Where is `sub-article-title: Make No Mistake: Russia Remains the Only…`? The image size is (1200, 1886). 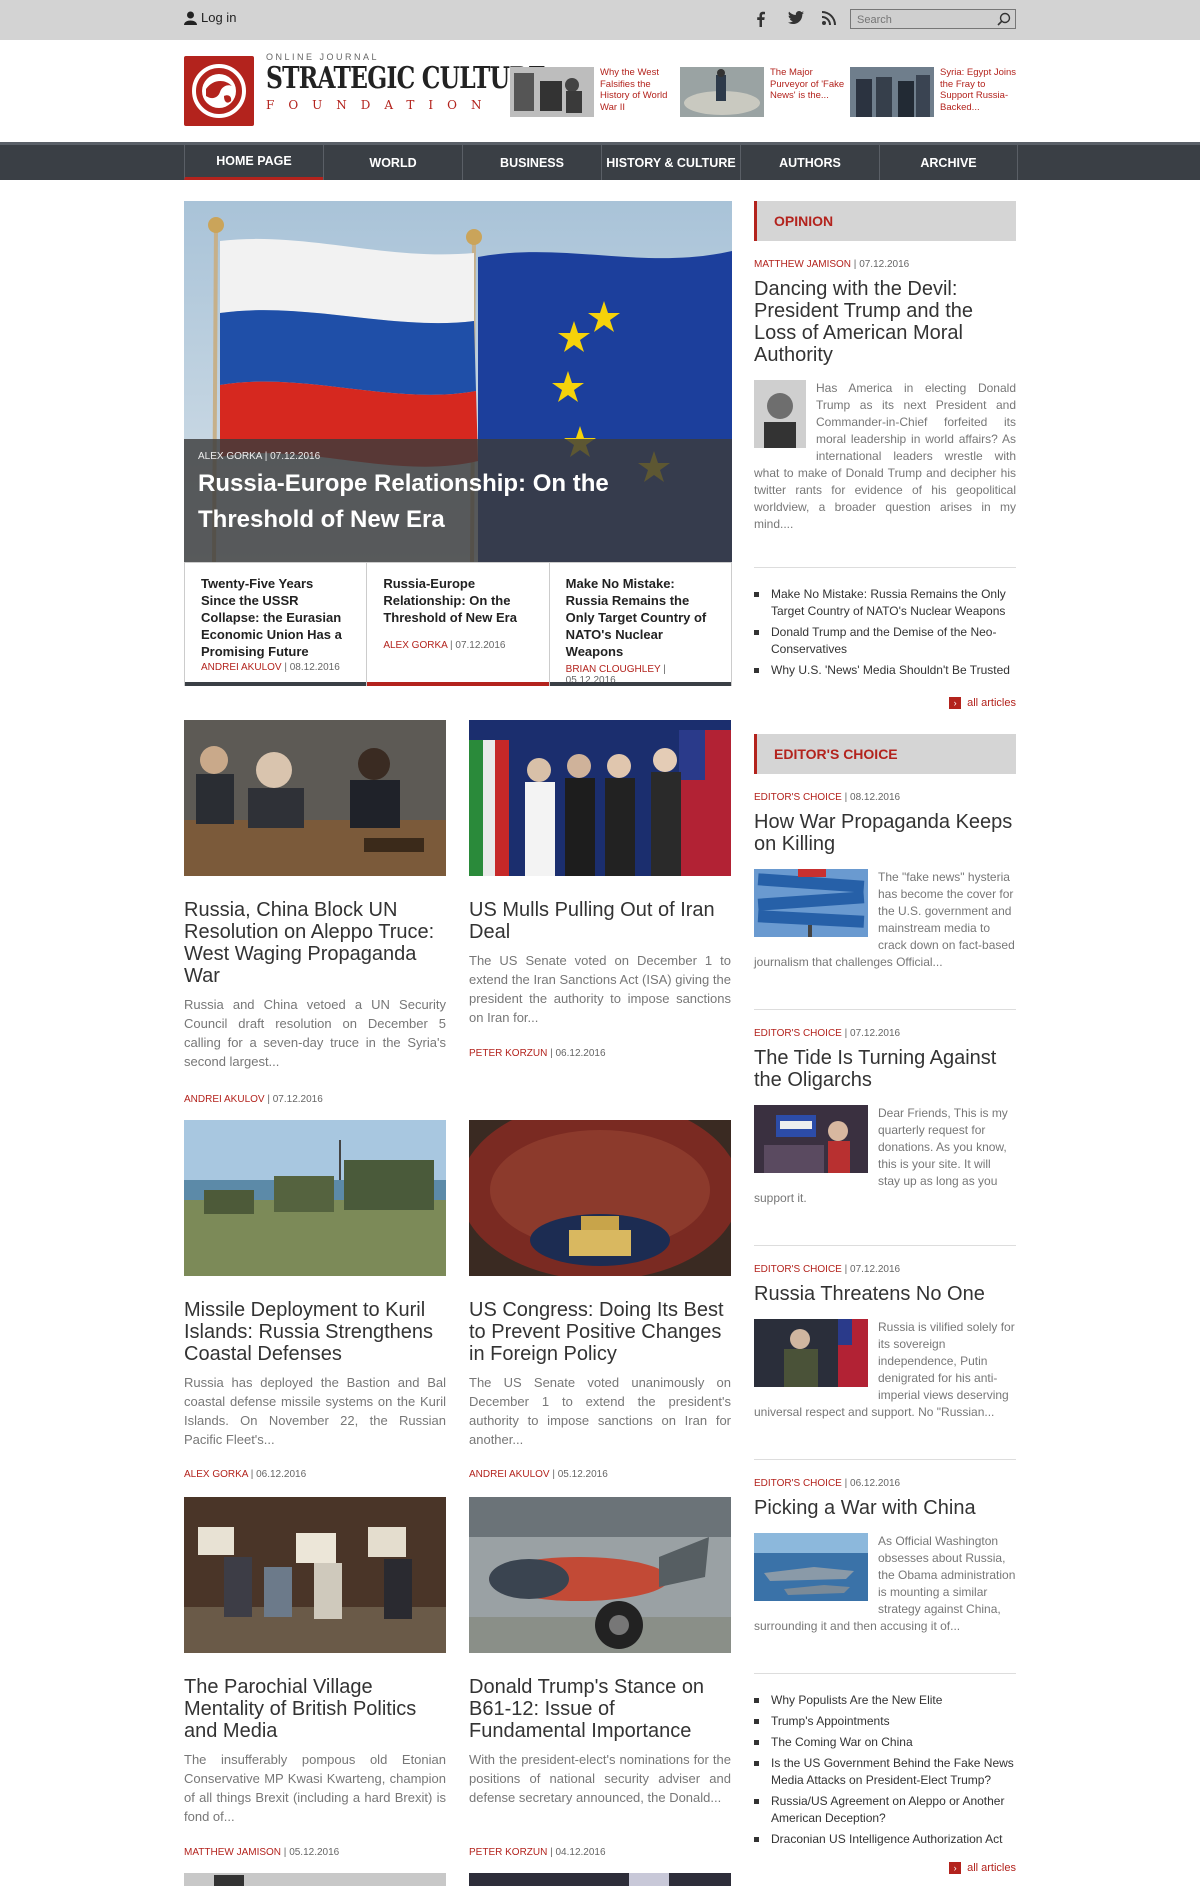
sub-article-title: Make No Mistake: Russia Remains the Only… is located at coordinates (640, 617).